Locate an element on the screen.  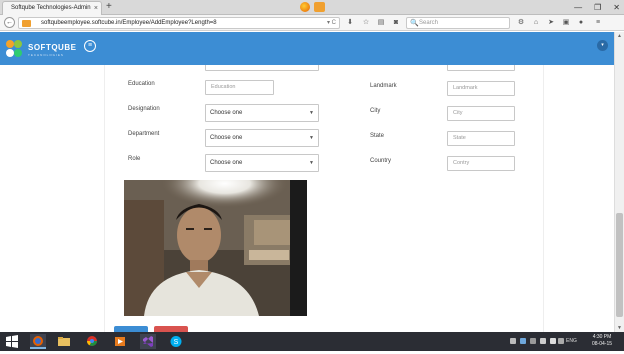
maximize-button: ❐ is located at coordinates (597, 7).